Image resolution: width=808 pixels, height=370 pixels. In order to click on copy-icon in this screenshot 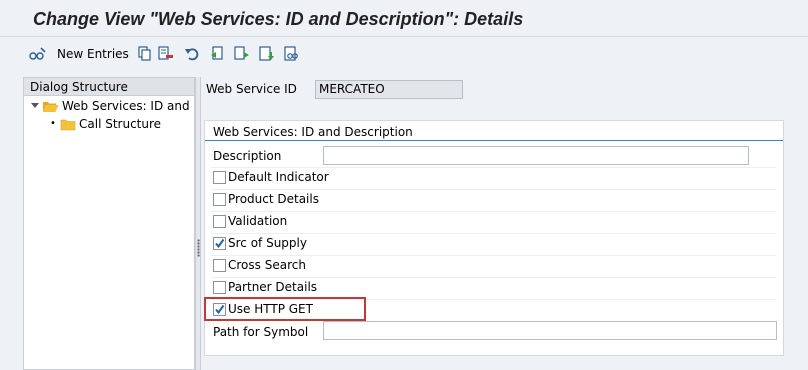, I will do `click(145, 54)`.